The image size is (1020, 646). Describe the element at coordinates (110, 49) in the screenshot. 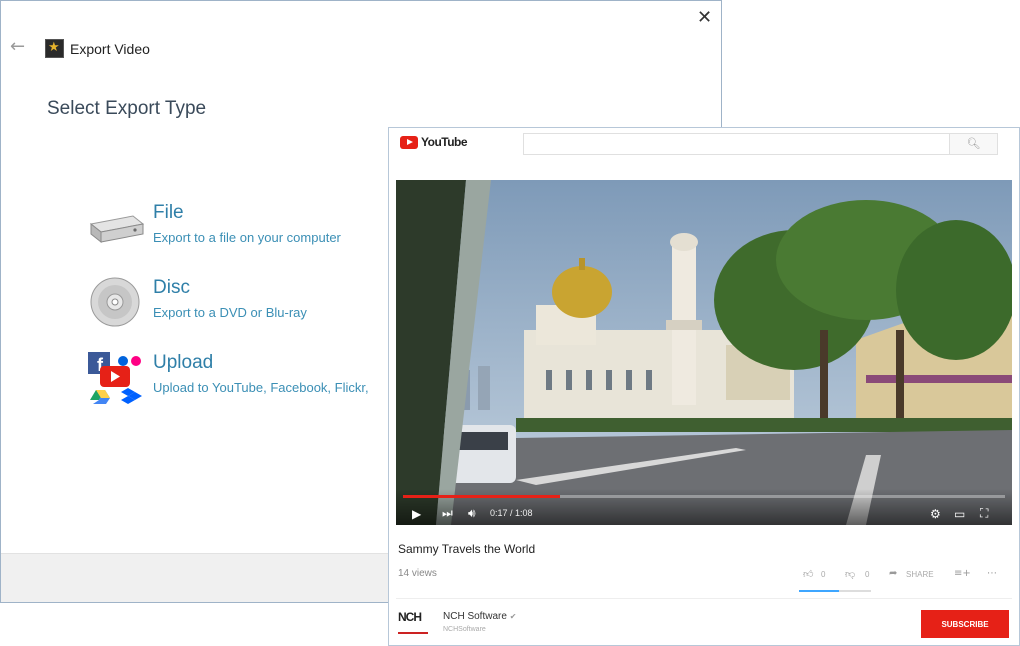

I see `dialog-title: Export Video` at that location.